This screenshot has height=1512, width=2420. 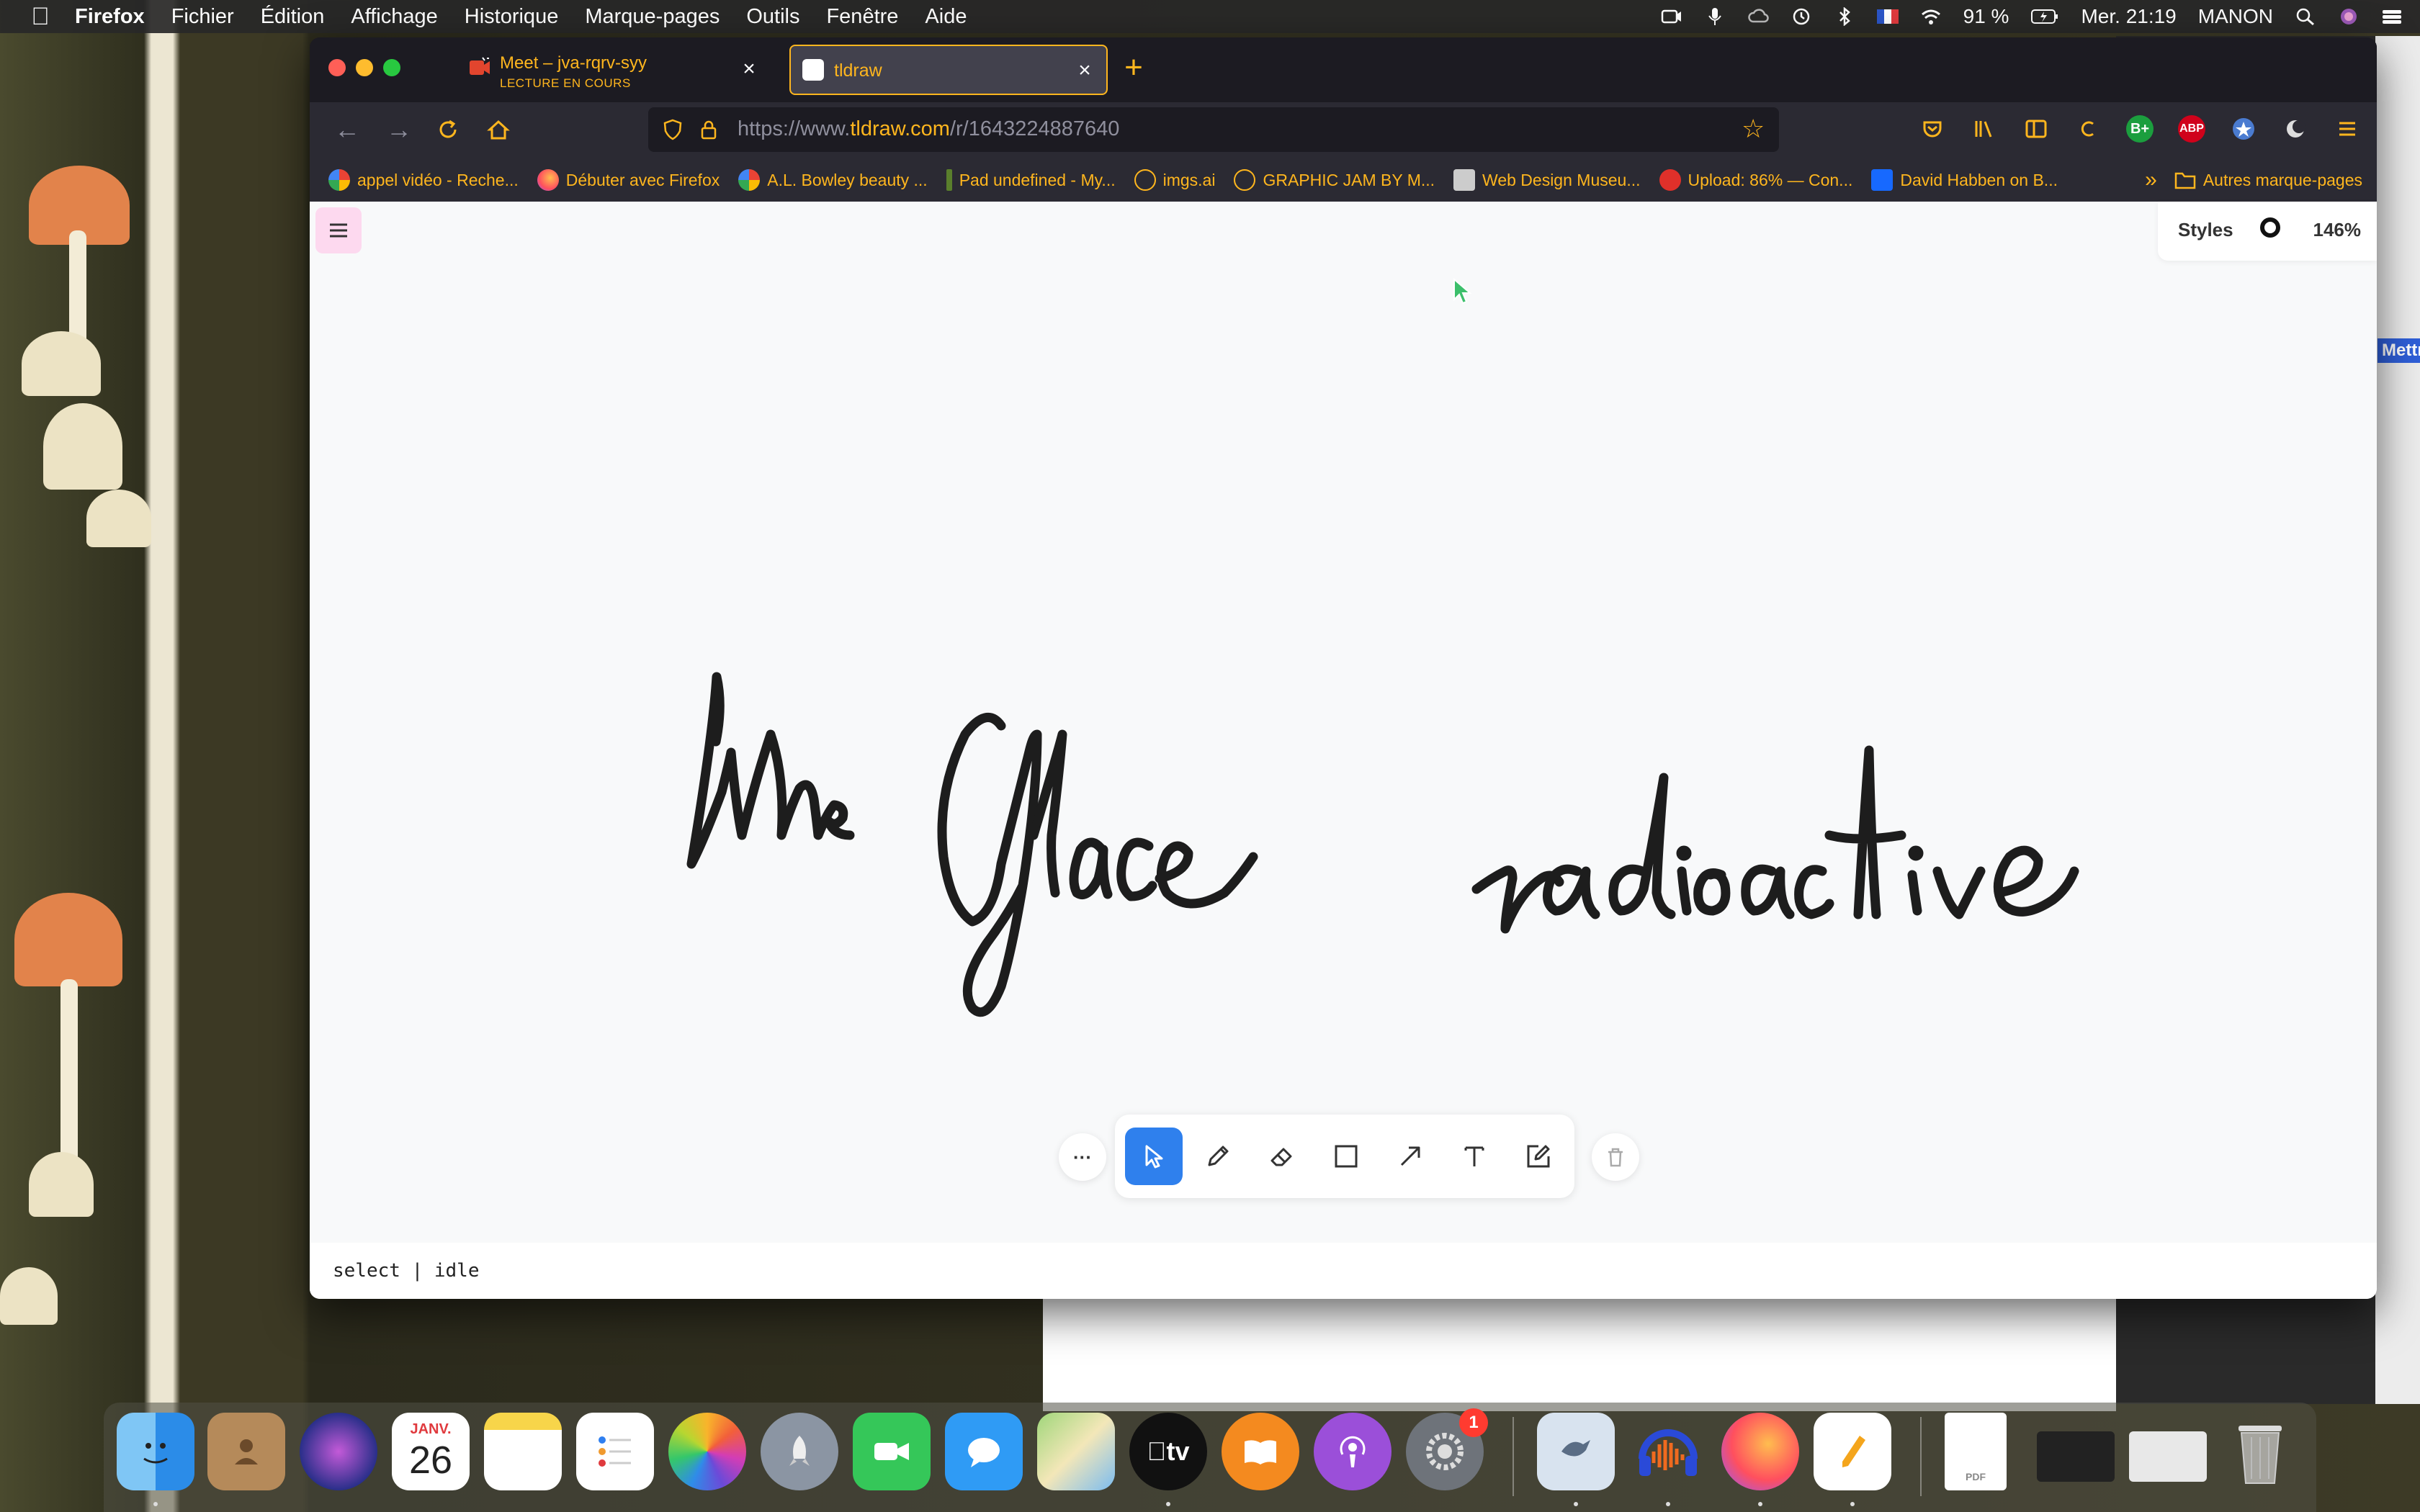 I want to click on other-bookmarks: » Autres marque-pages, so click(x=2253, y=180).